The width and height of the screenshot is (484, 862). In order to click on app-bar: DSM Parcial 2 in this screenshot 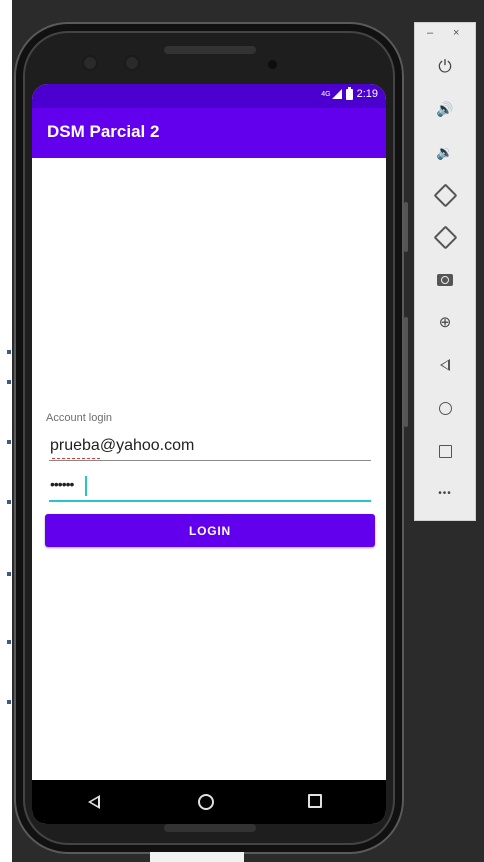, I will do `click(209, 133)`.